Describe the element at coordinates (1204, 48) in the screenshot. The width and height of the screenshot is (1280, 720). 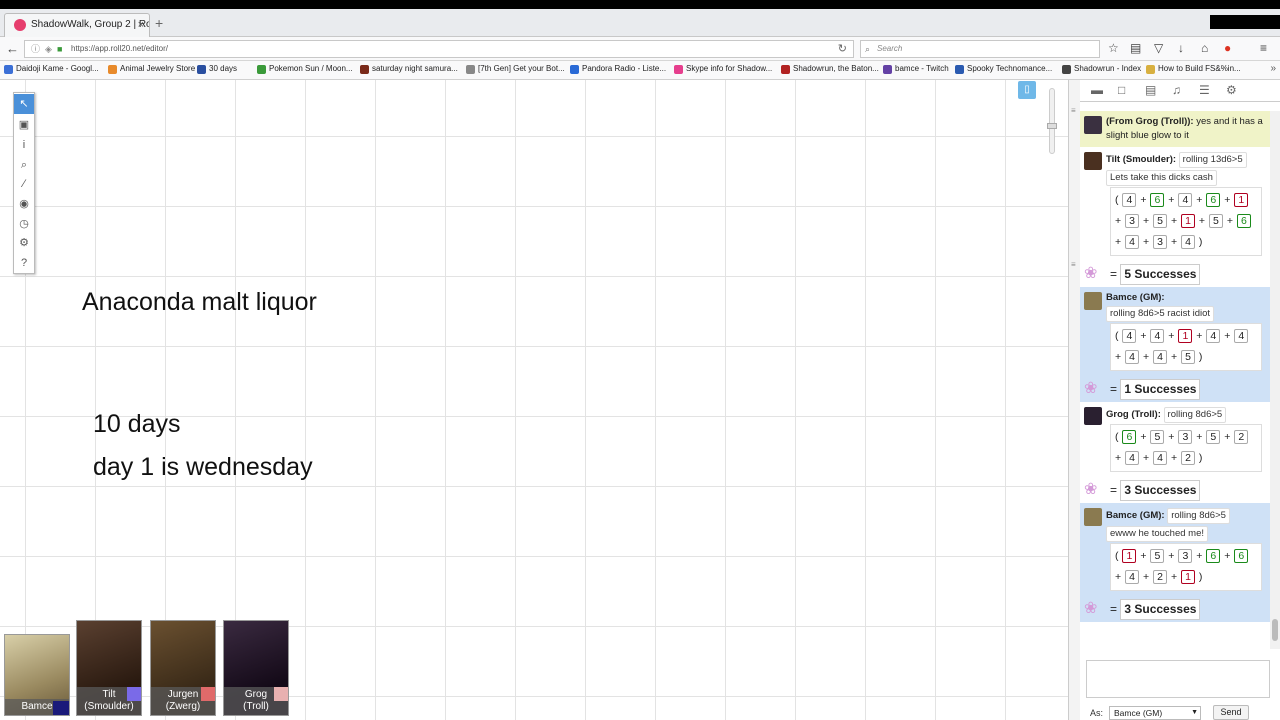
I see `home-icon: ⌂` at that location.